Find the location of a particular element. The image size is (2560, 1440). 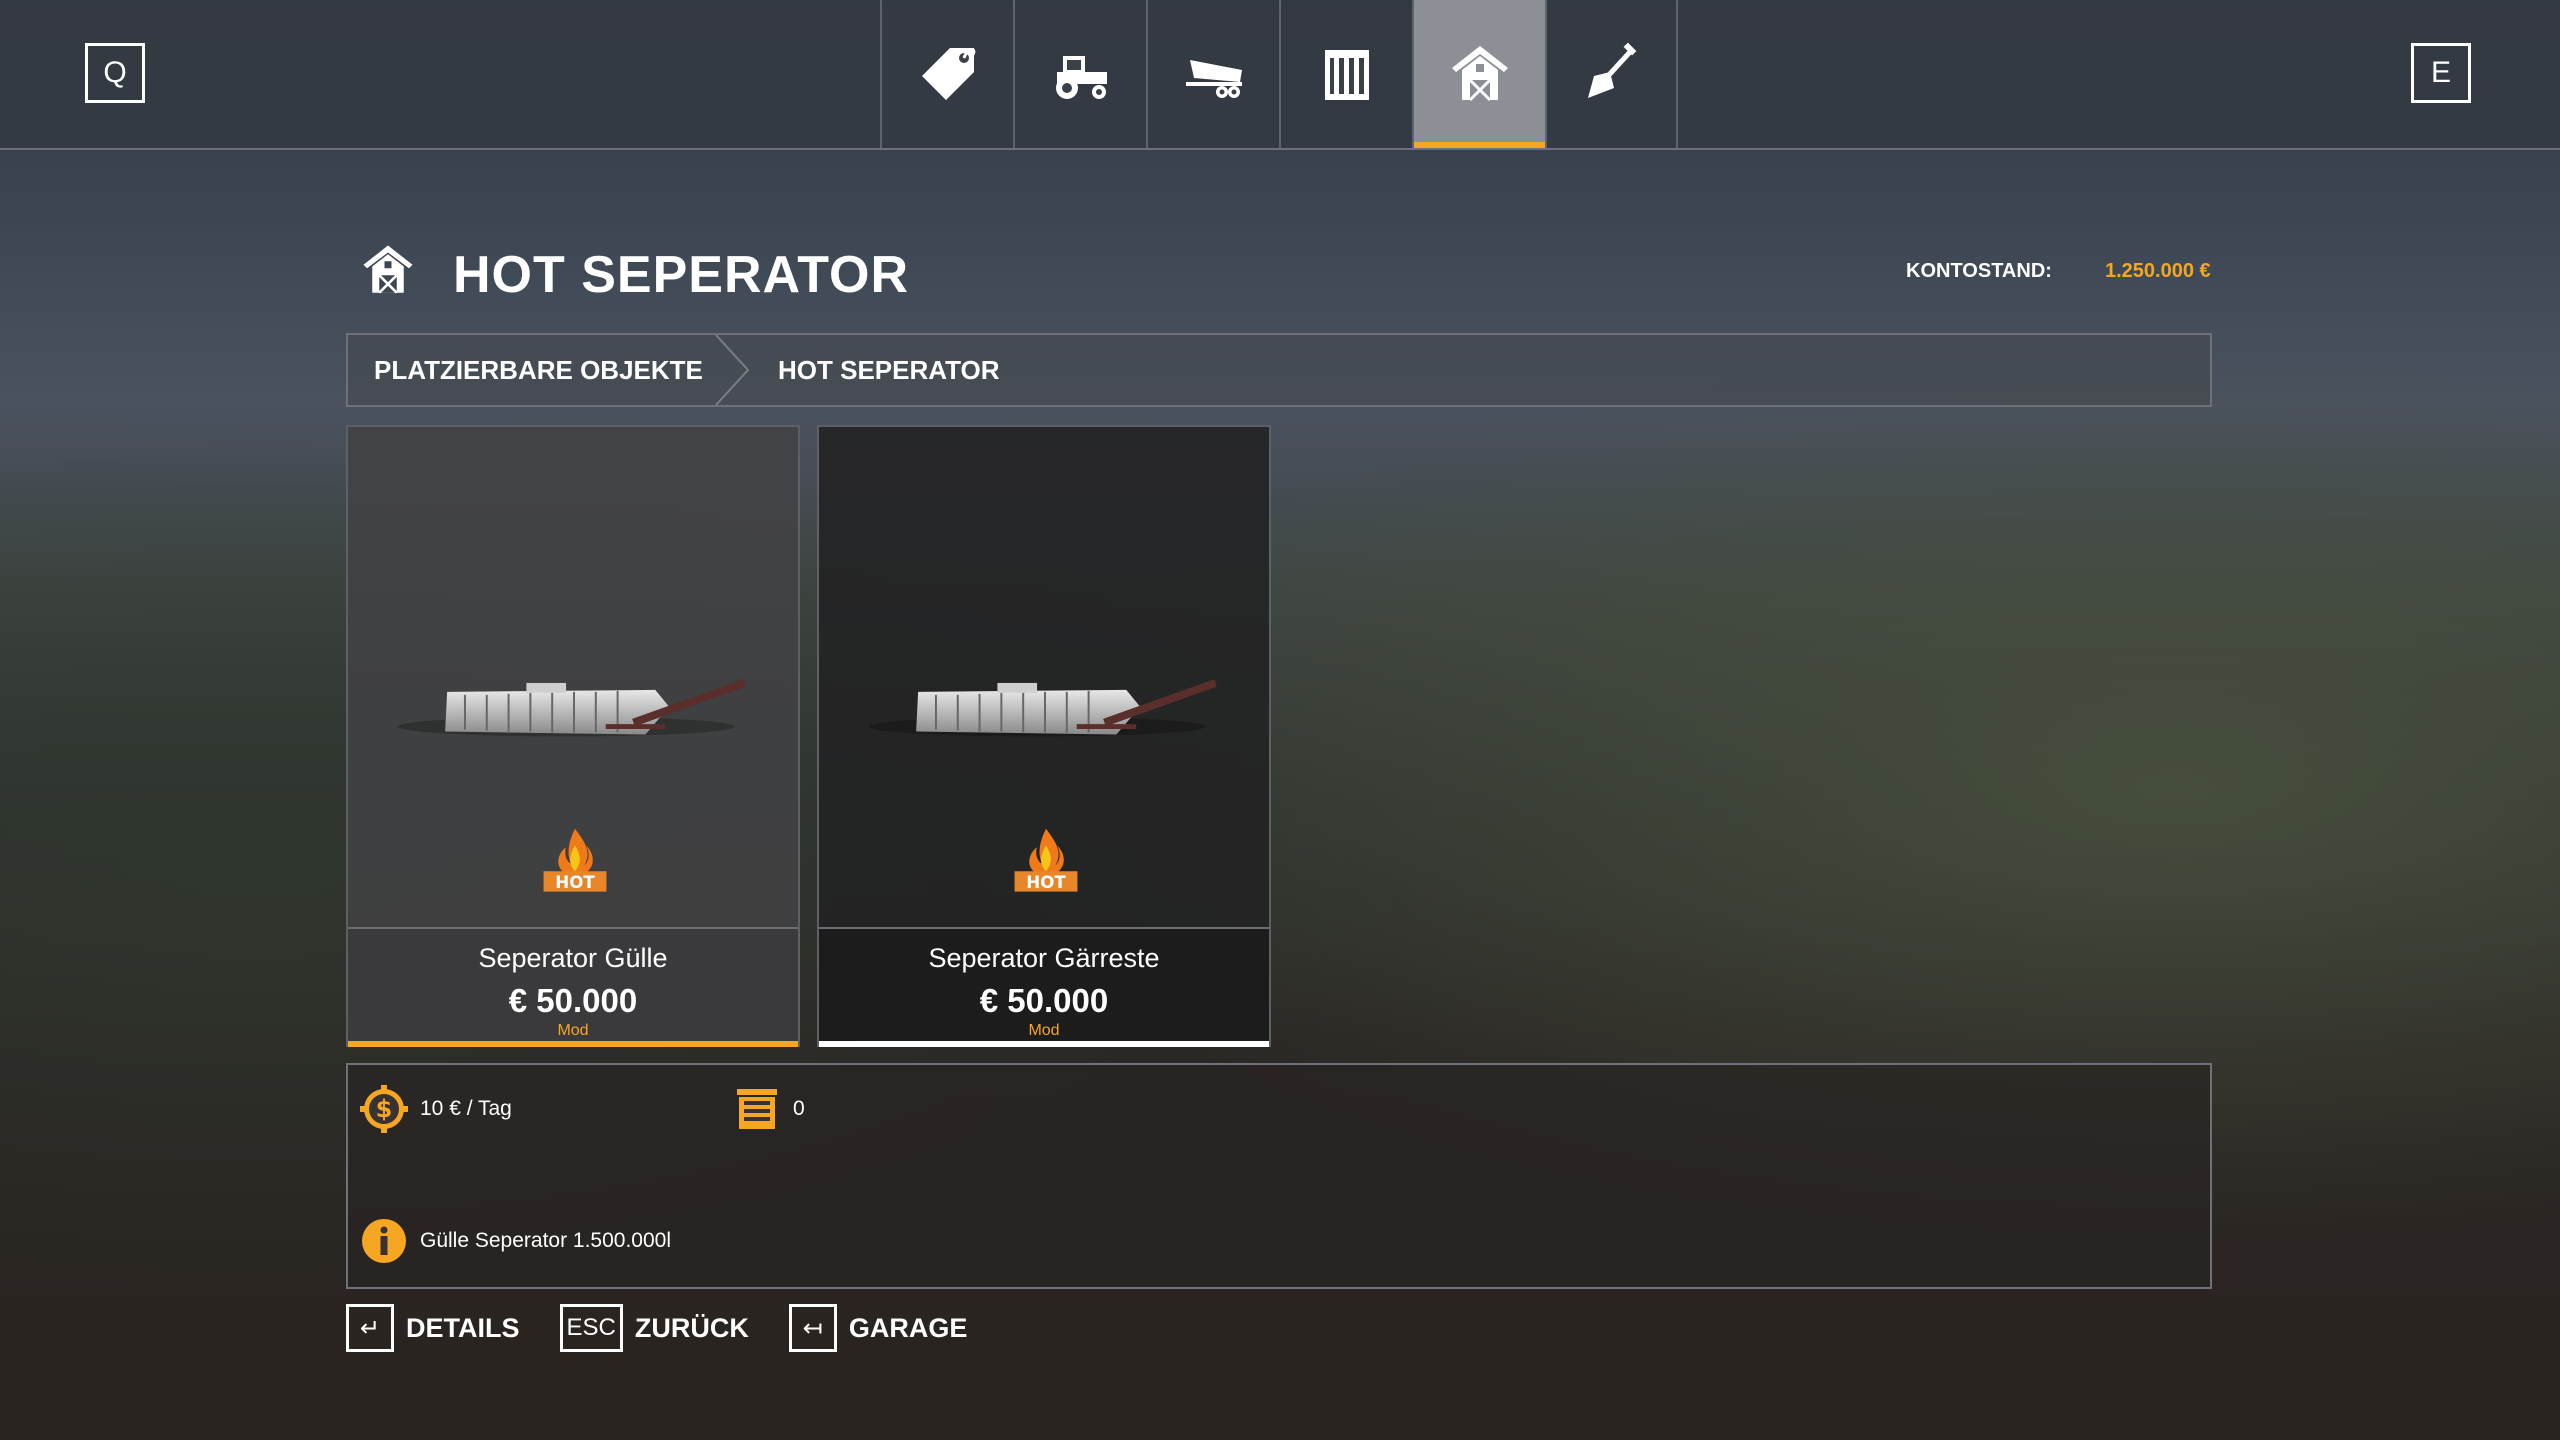

trailer-icon is located at coordinates (1213, 79).